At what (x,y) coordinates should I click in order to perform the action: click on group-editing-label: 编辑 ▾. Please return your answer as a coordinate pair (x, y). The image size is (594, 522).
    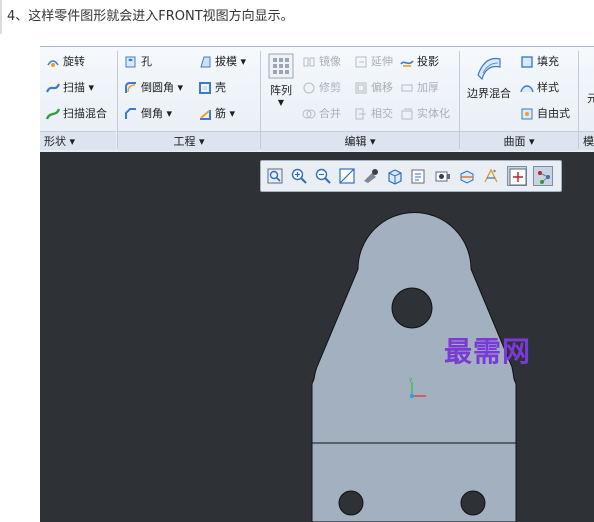
    Looking at the image, I should click on (360, 141).